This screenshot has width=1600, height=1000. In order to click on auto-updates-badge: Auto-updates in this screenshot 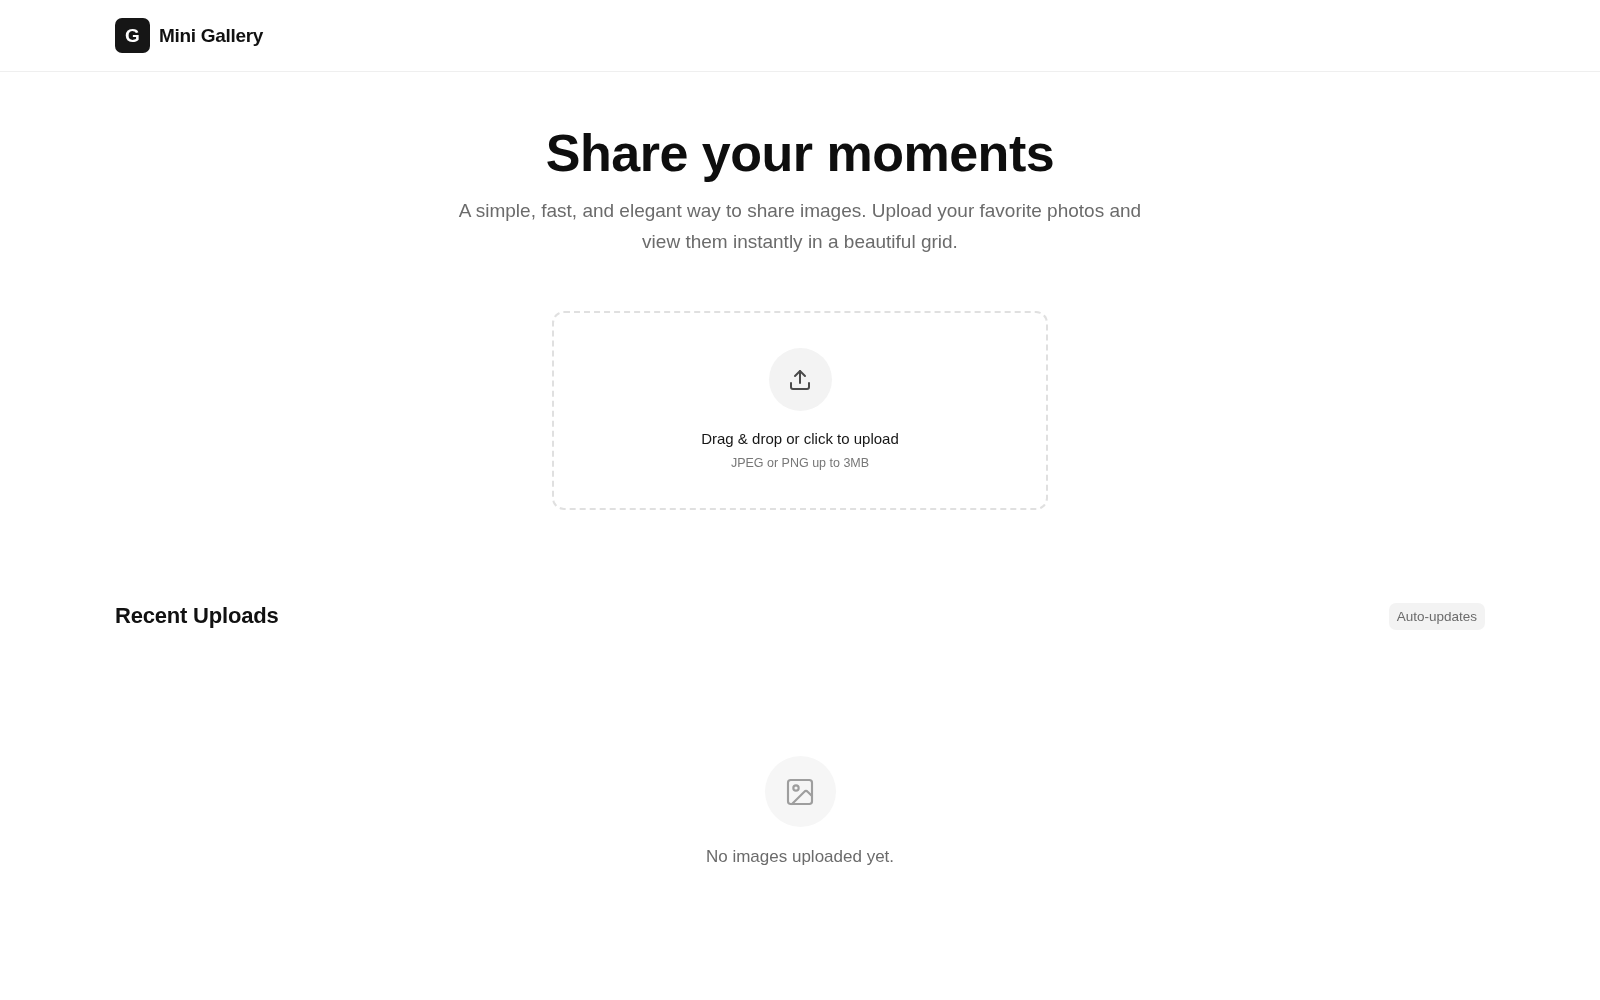, I will do `click(1436, 616)`.